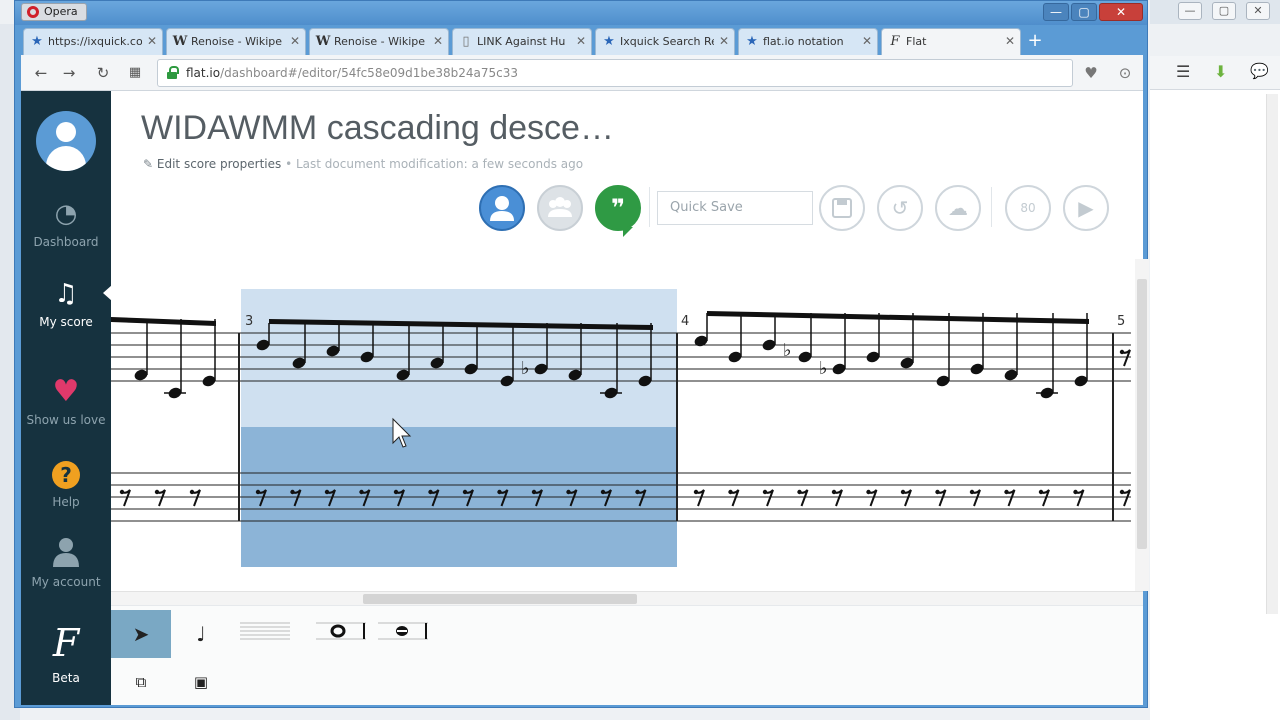 This screenshot has height=720, width=1280. Describe the element at coordinates (341, 631) in the screenshot. I see `whole-note-icon` at that location.